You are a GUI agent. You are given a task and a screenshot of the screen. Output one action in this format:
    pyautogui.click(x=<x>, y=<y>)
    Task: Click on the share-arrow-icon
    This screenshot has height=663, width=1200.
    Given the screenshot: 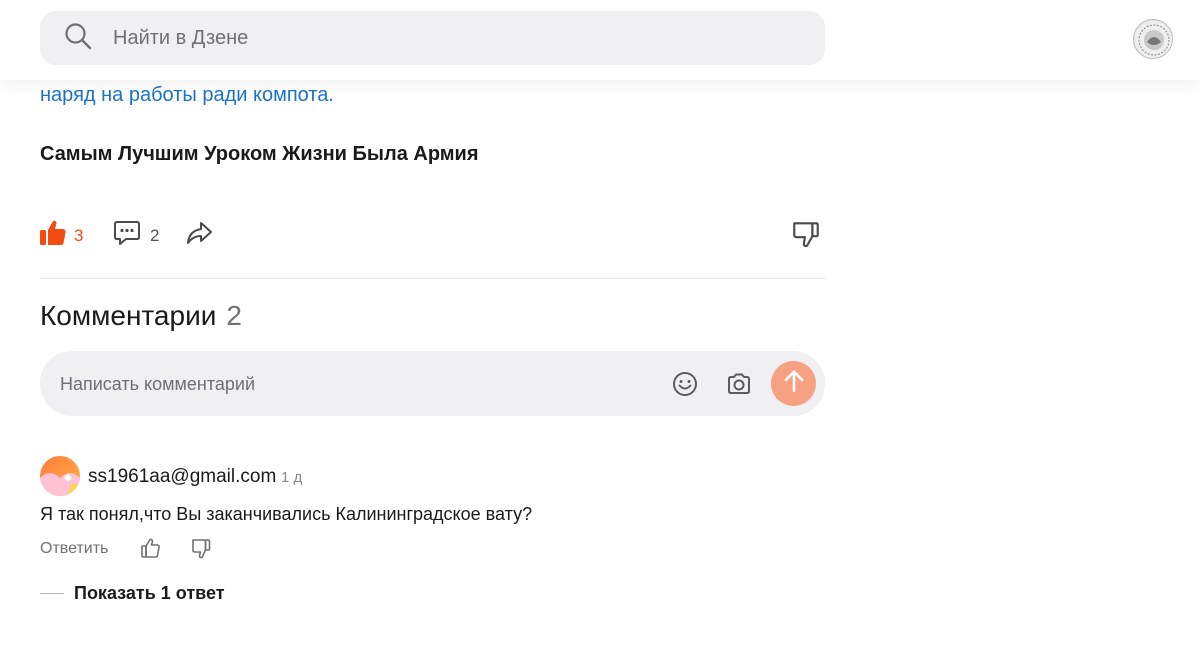 What is the action you would take?
    pyautogui.click(x=199, y=235)
    